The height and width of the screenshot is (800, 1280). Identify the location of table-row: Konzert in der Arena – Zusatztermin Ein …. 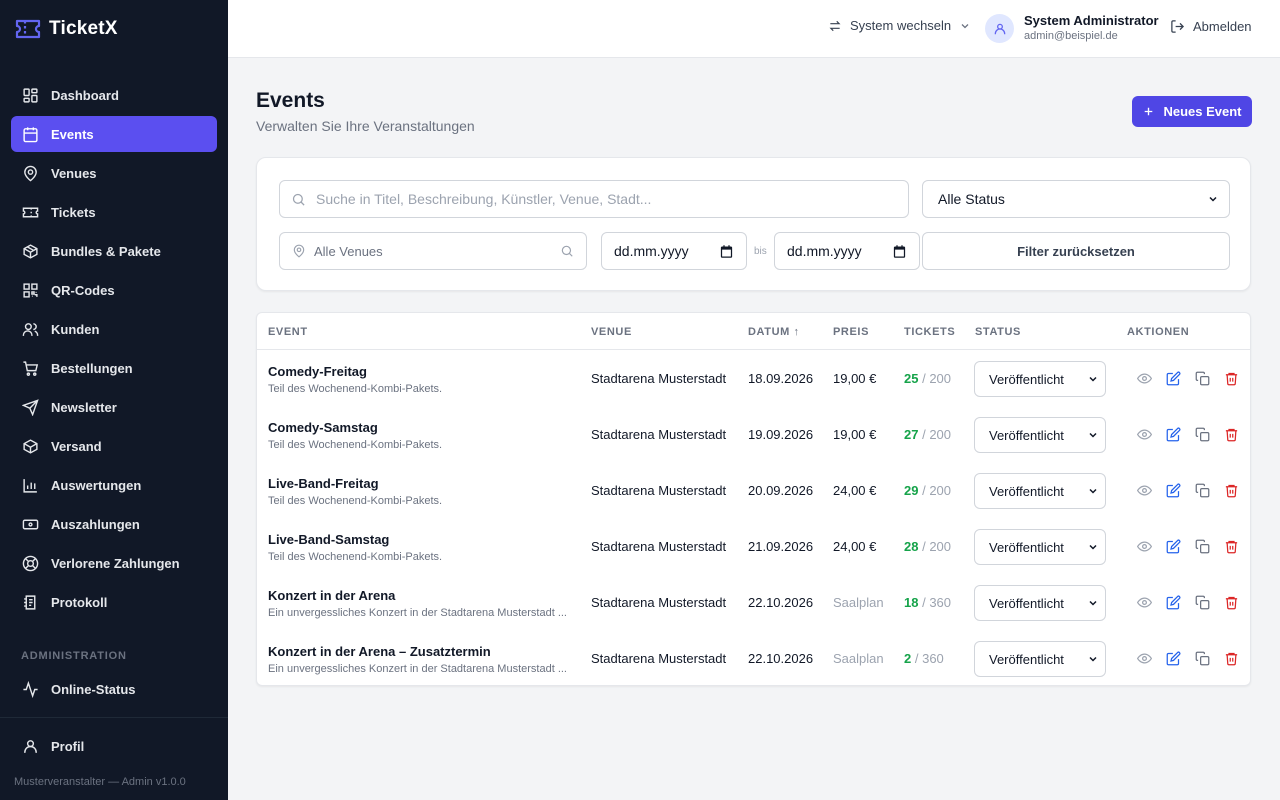
(753, 657).